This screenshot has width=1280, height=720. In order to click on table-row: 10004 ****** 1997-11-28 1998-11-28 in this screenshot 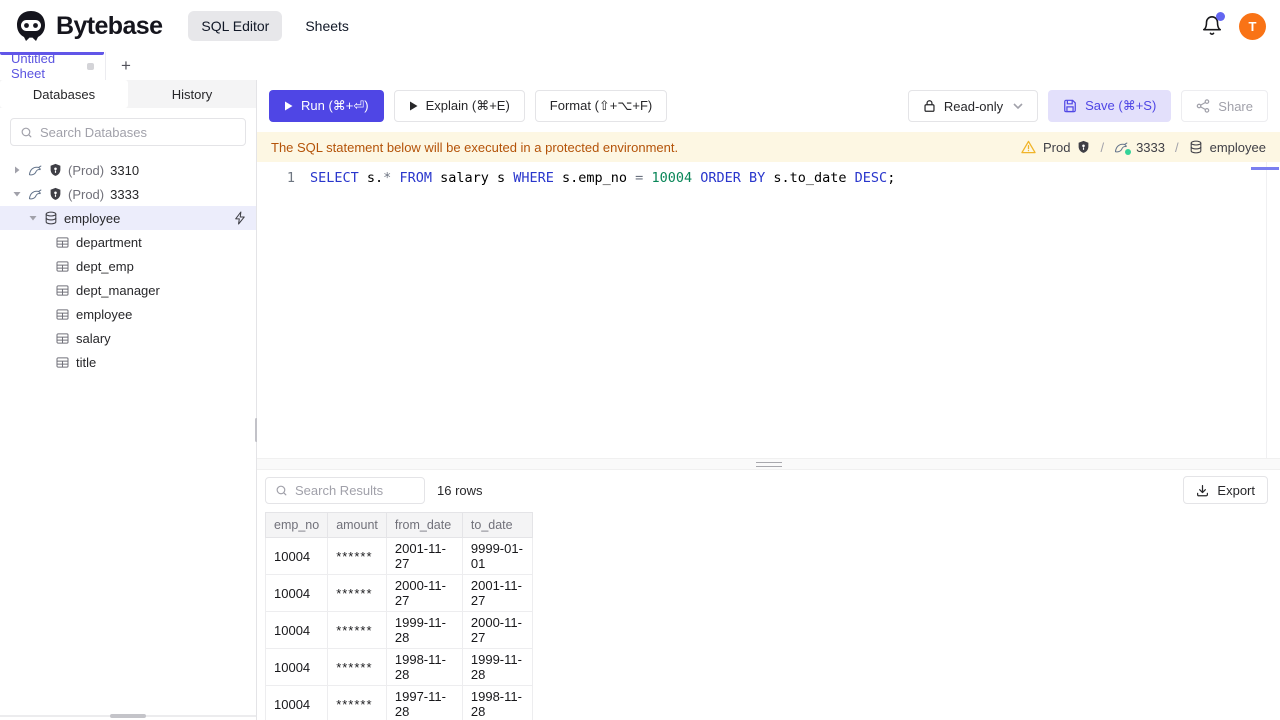, I will do `click(399, 702)`.